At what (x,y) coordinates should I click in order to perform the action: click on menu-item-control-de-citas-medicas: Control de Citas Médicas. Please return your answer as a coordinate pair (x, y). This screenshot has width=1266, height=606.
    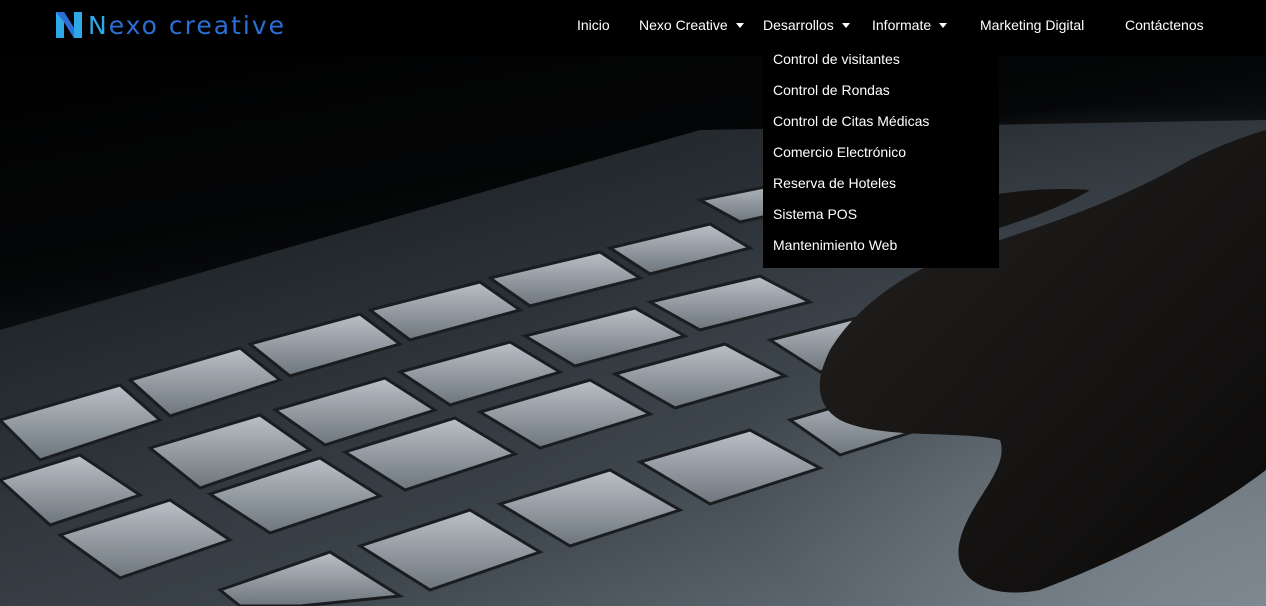
    Looking at the image, I should click on (881, 121).